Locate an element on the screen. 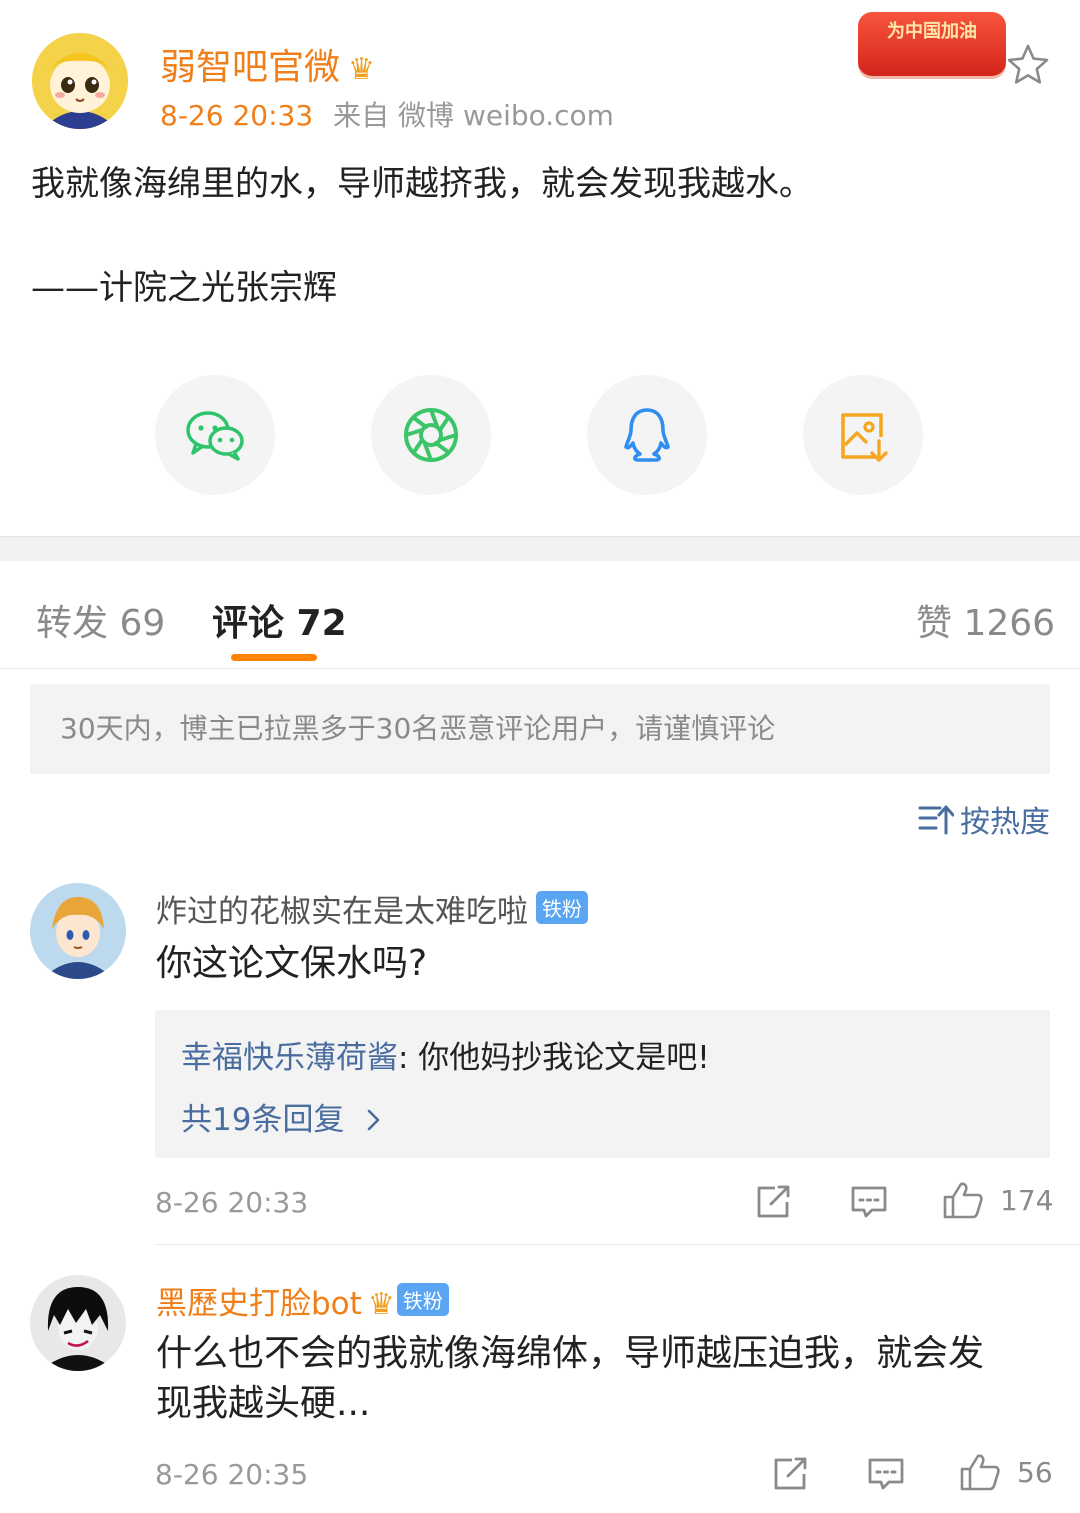 This screenshot has height=1513, width=1080. commenter-name-row: 黑歷史打脸bot ♛ 铁粉 is located at coordinates (302, 1300).